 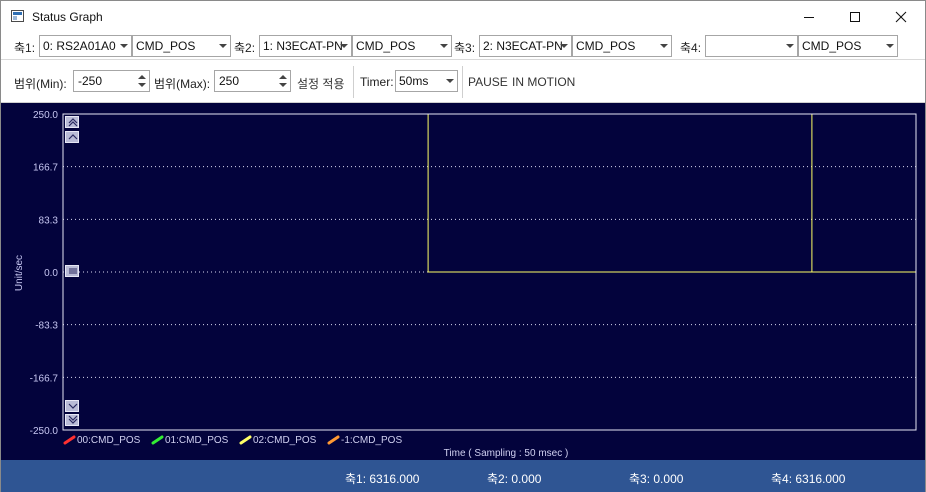 What do you see at coordinates (377, 82) in the screenshot?
I see `timer-label: Timer:` at bounding box center [377, 82].